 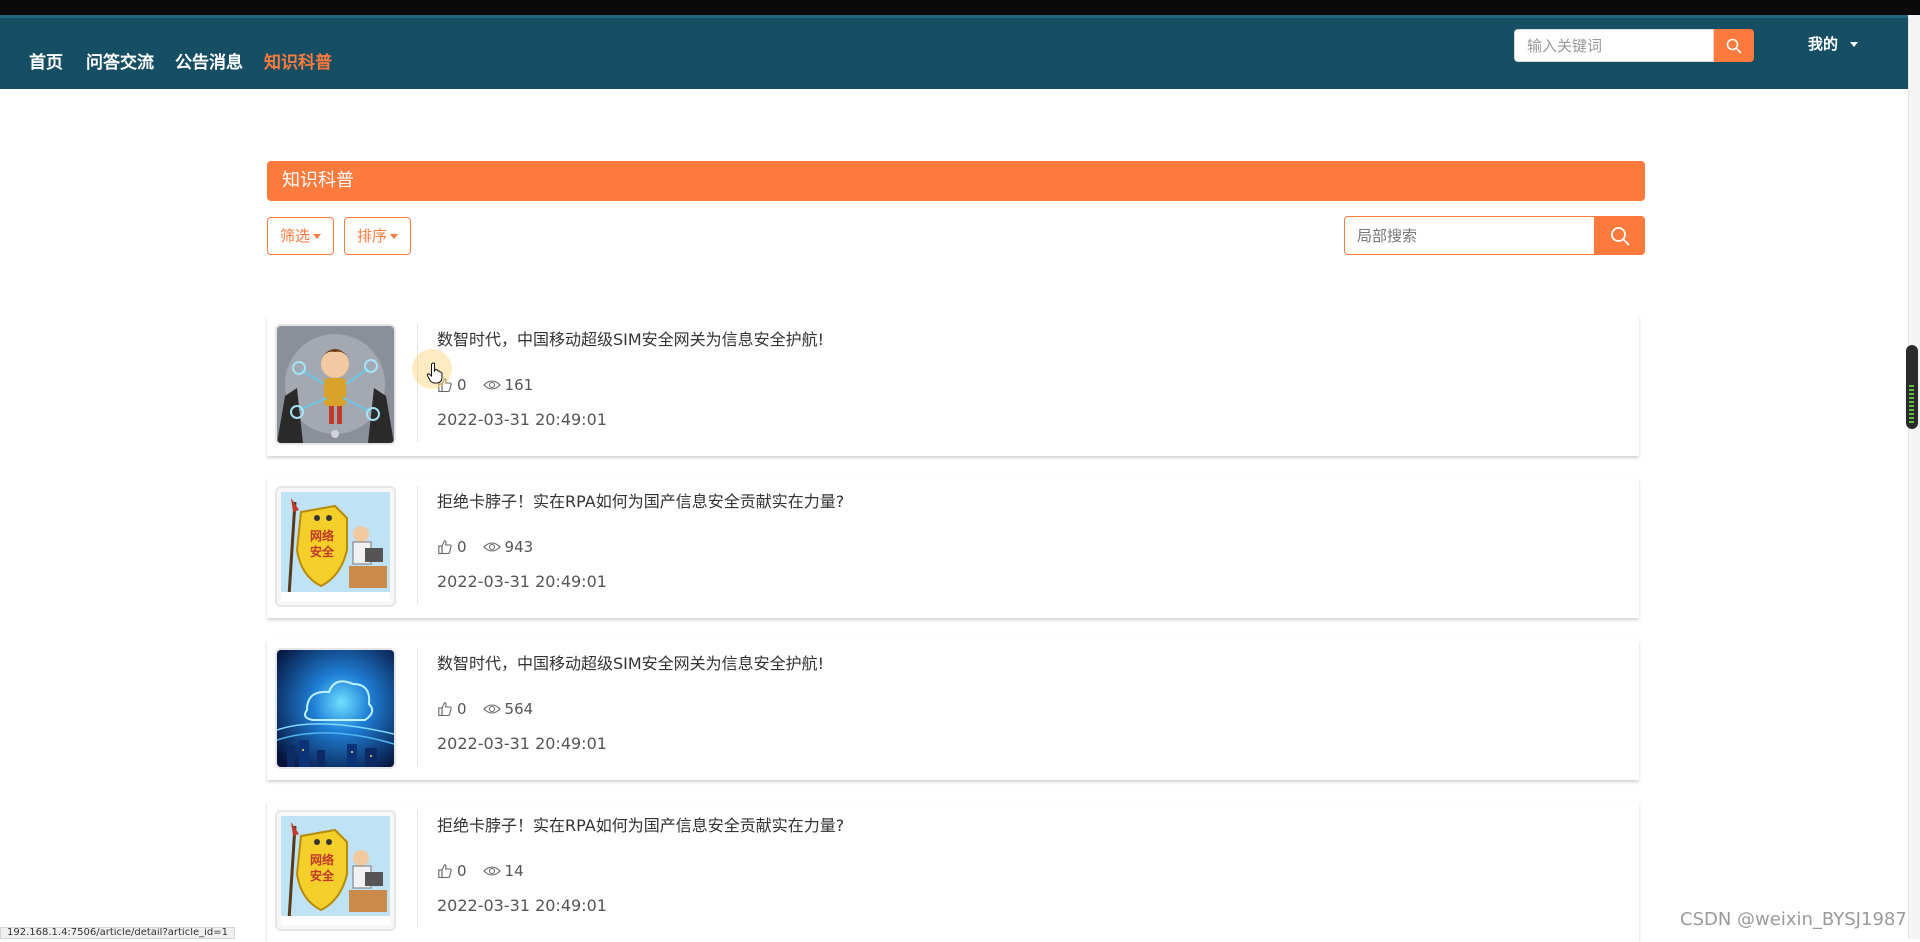 I want to click on view-count: 564, so click(x=519, y=709).